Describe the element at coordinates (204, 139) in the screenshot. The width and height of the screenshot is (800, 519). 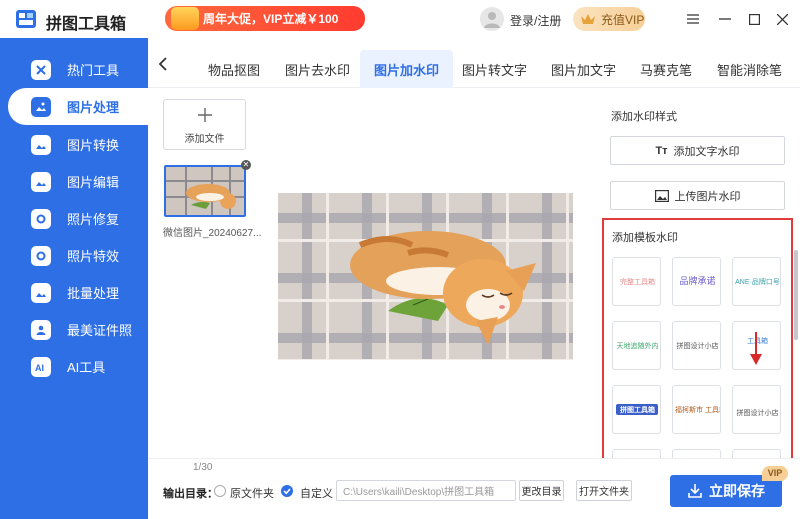
I see `add-file-label: 添加文件` at that location.